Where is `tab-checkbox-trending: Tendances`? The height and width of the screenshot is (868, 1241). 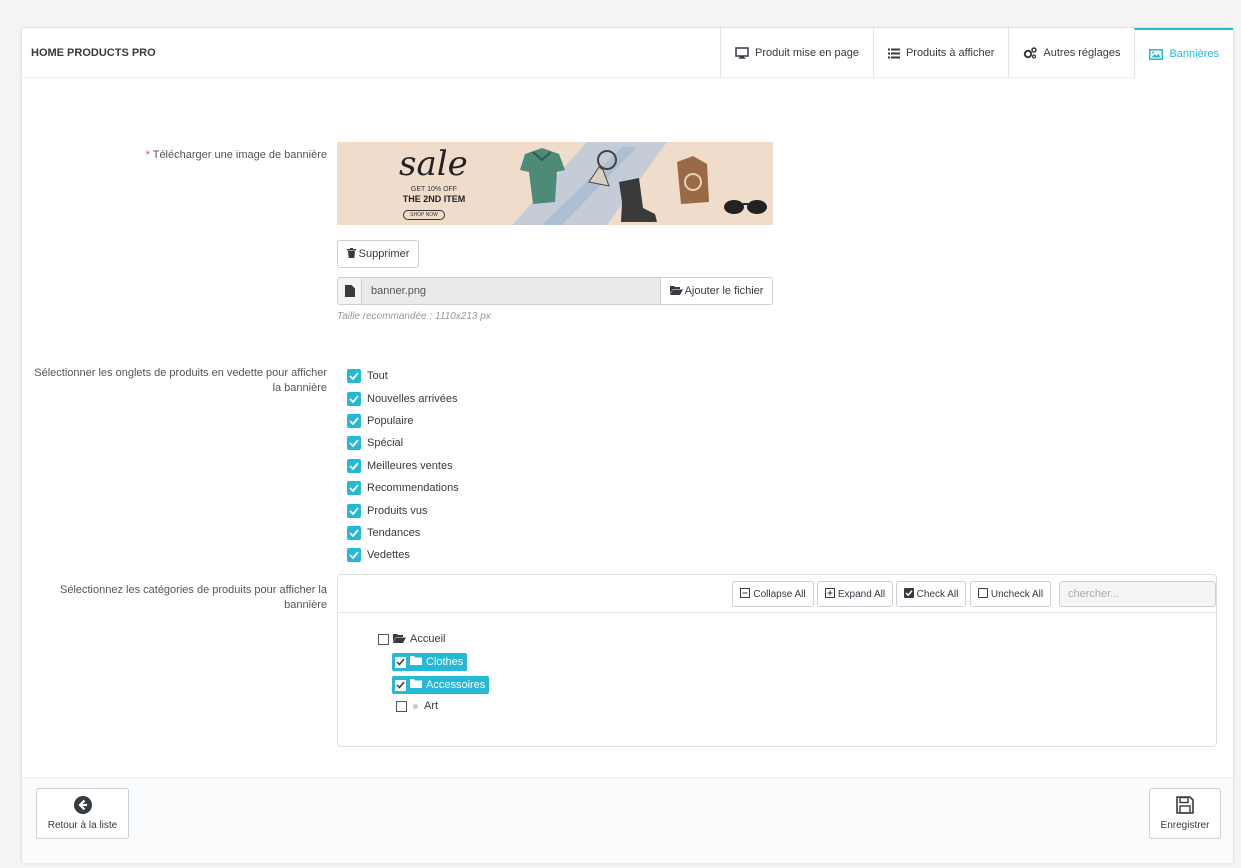
tab-checkbox-trending: Tendances is located at coordinates (403, 533).